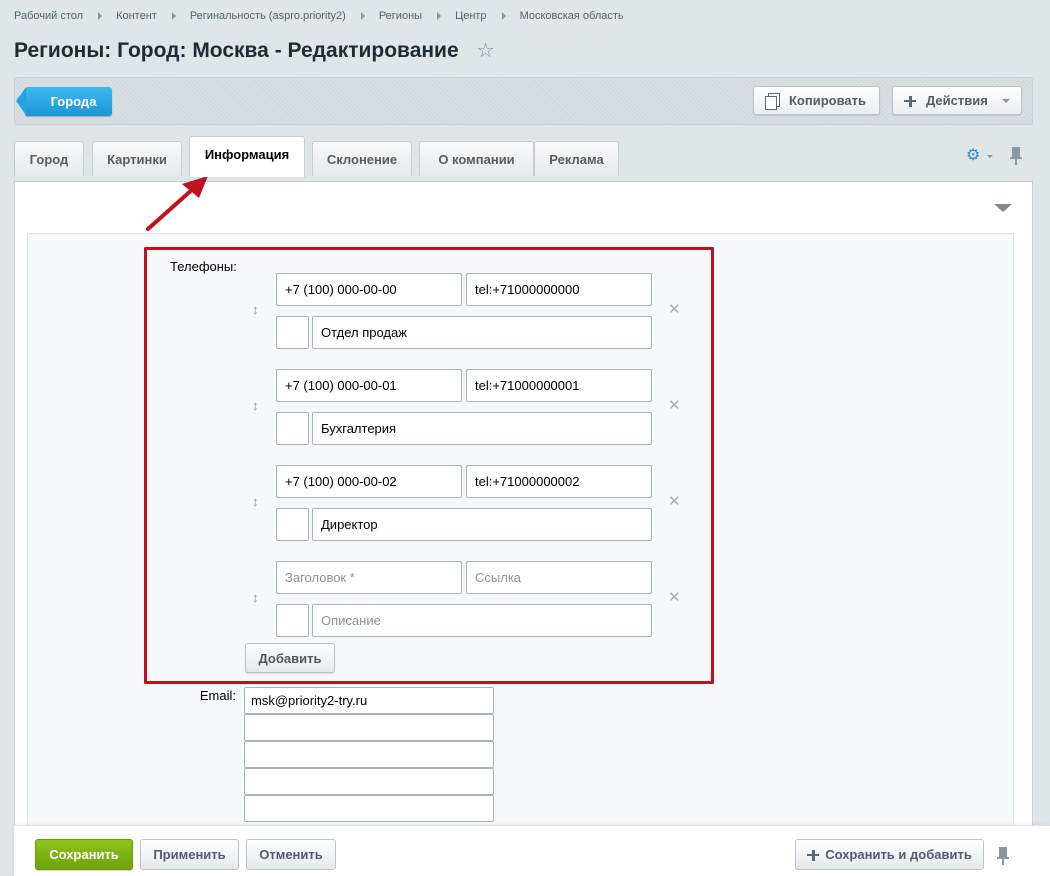  What do you see at coordinates (49, 158) in the screenshot?
I see `tab-city: Город` at bounding box center [49, 158].